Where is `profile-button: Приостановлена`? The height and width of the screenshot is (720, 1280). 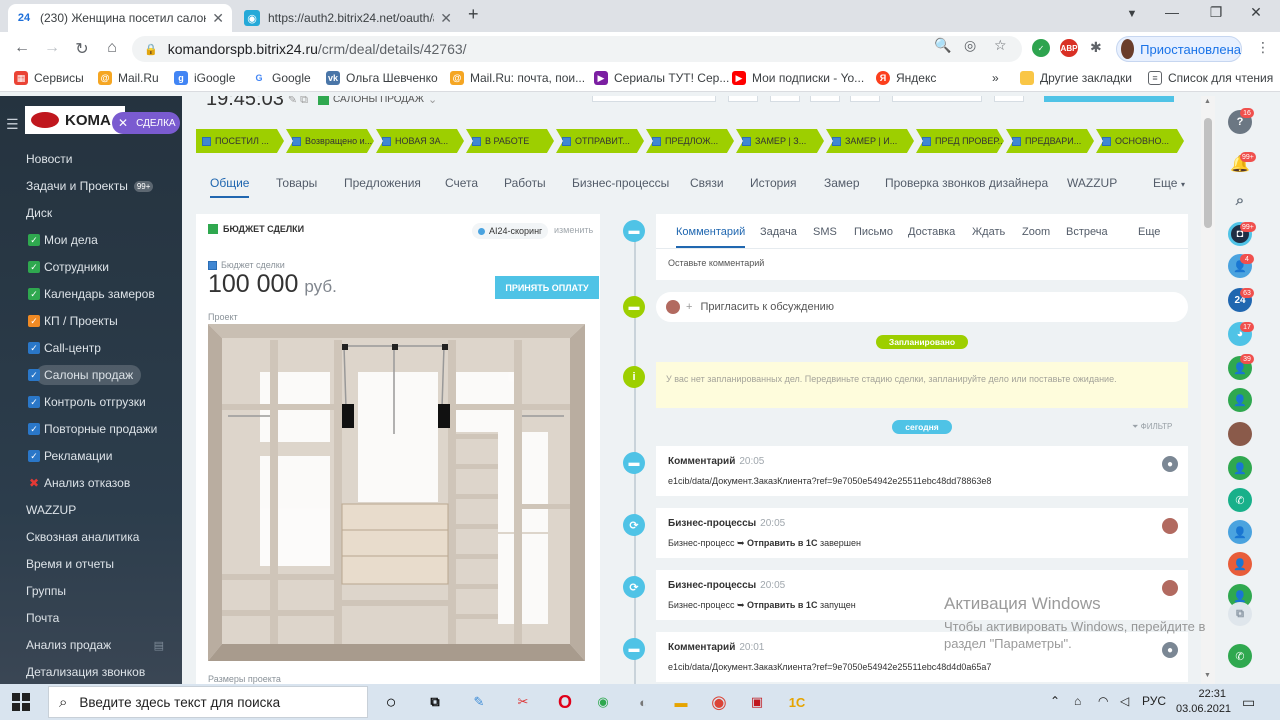
profile-button: Приостановлена is located at coordinates (1179, 49).